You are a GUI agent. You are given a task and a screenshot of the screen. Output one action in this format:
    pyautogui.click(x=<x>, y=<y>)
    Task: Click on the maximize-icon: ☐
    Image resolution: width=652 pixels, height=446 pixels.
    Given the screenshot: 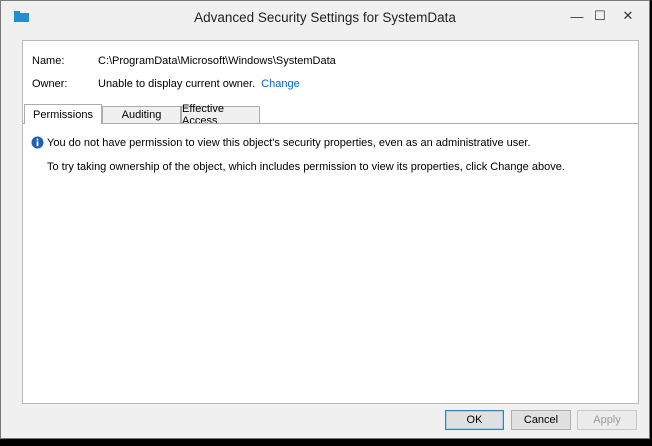 What is the action you would take?
    pyautogui.click(x=600, y=15)
    